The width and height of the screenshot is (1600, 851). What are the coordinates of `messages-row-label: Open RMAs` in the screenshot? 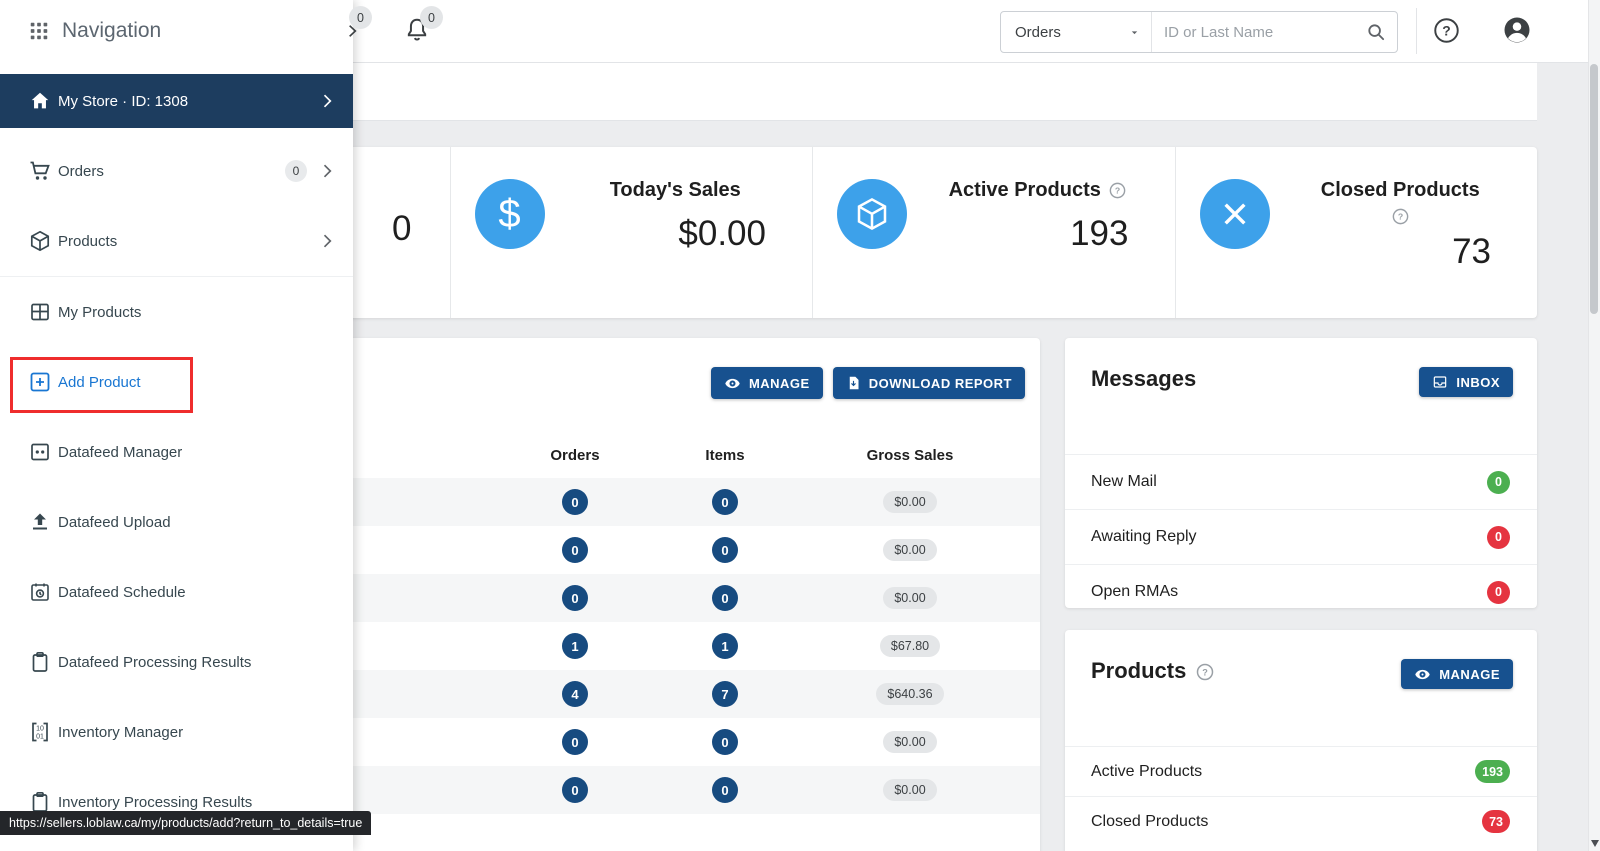 It's located at (1135, 591).